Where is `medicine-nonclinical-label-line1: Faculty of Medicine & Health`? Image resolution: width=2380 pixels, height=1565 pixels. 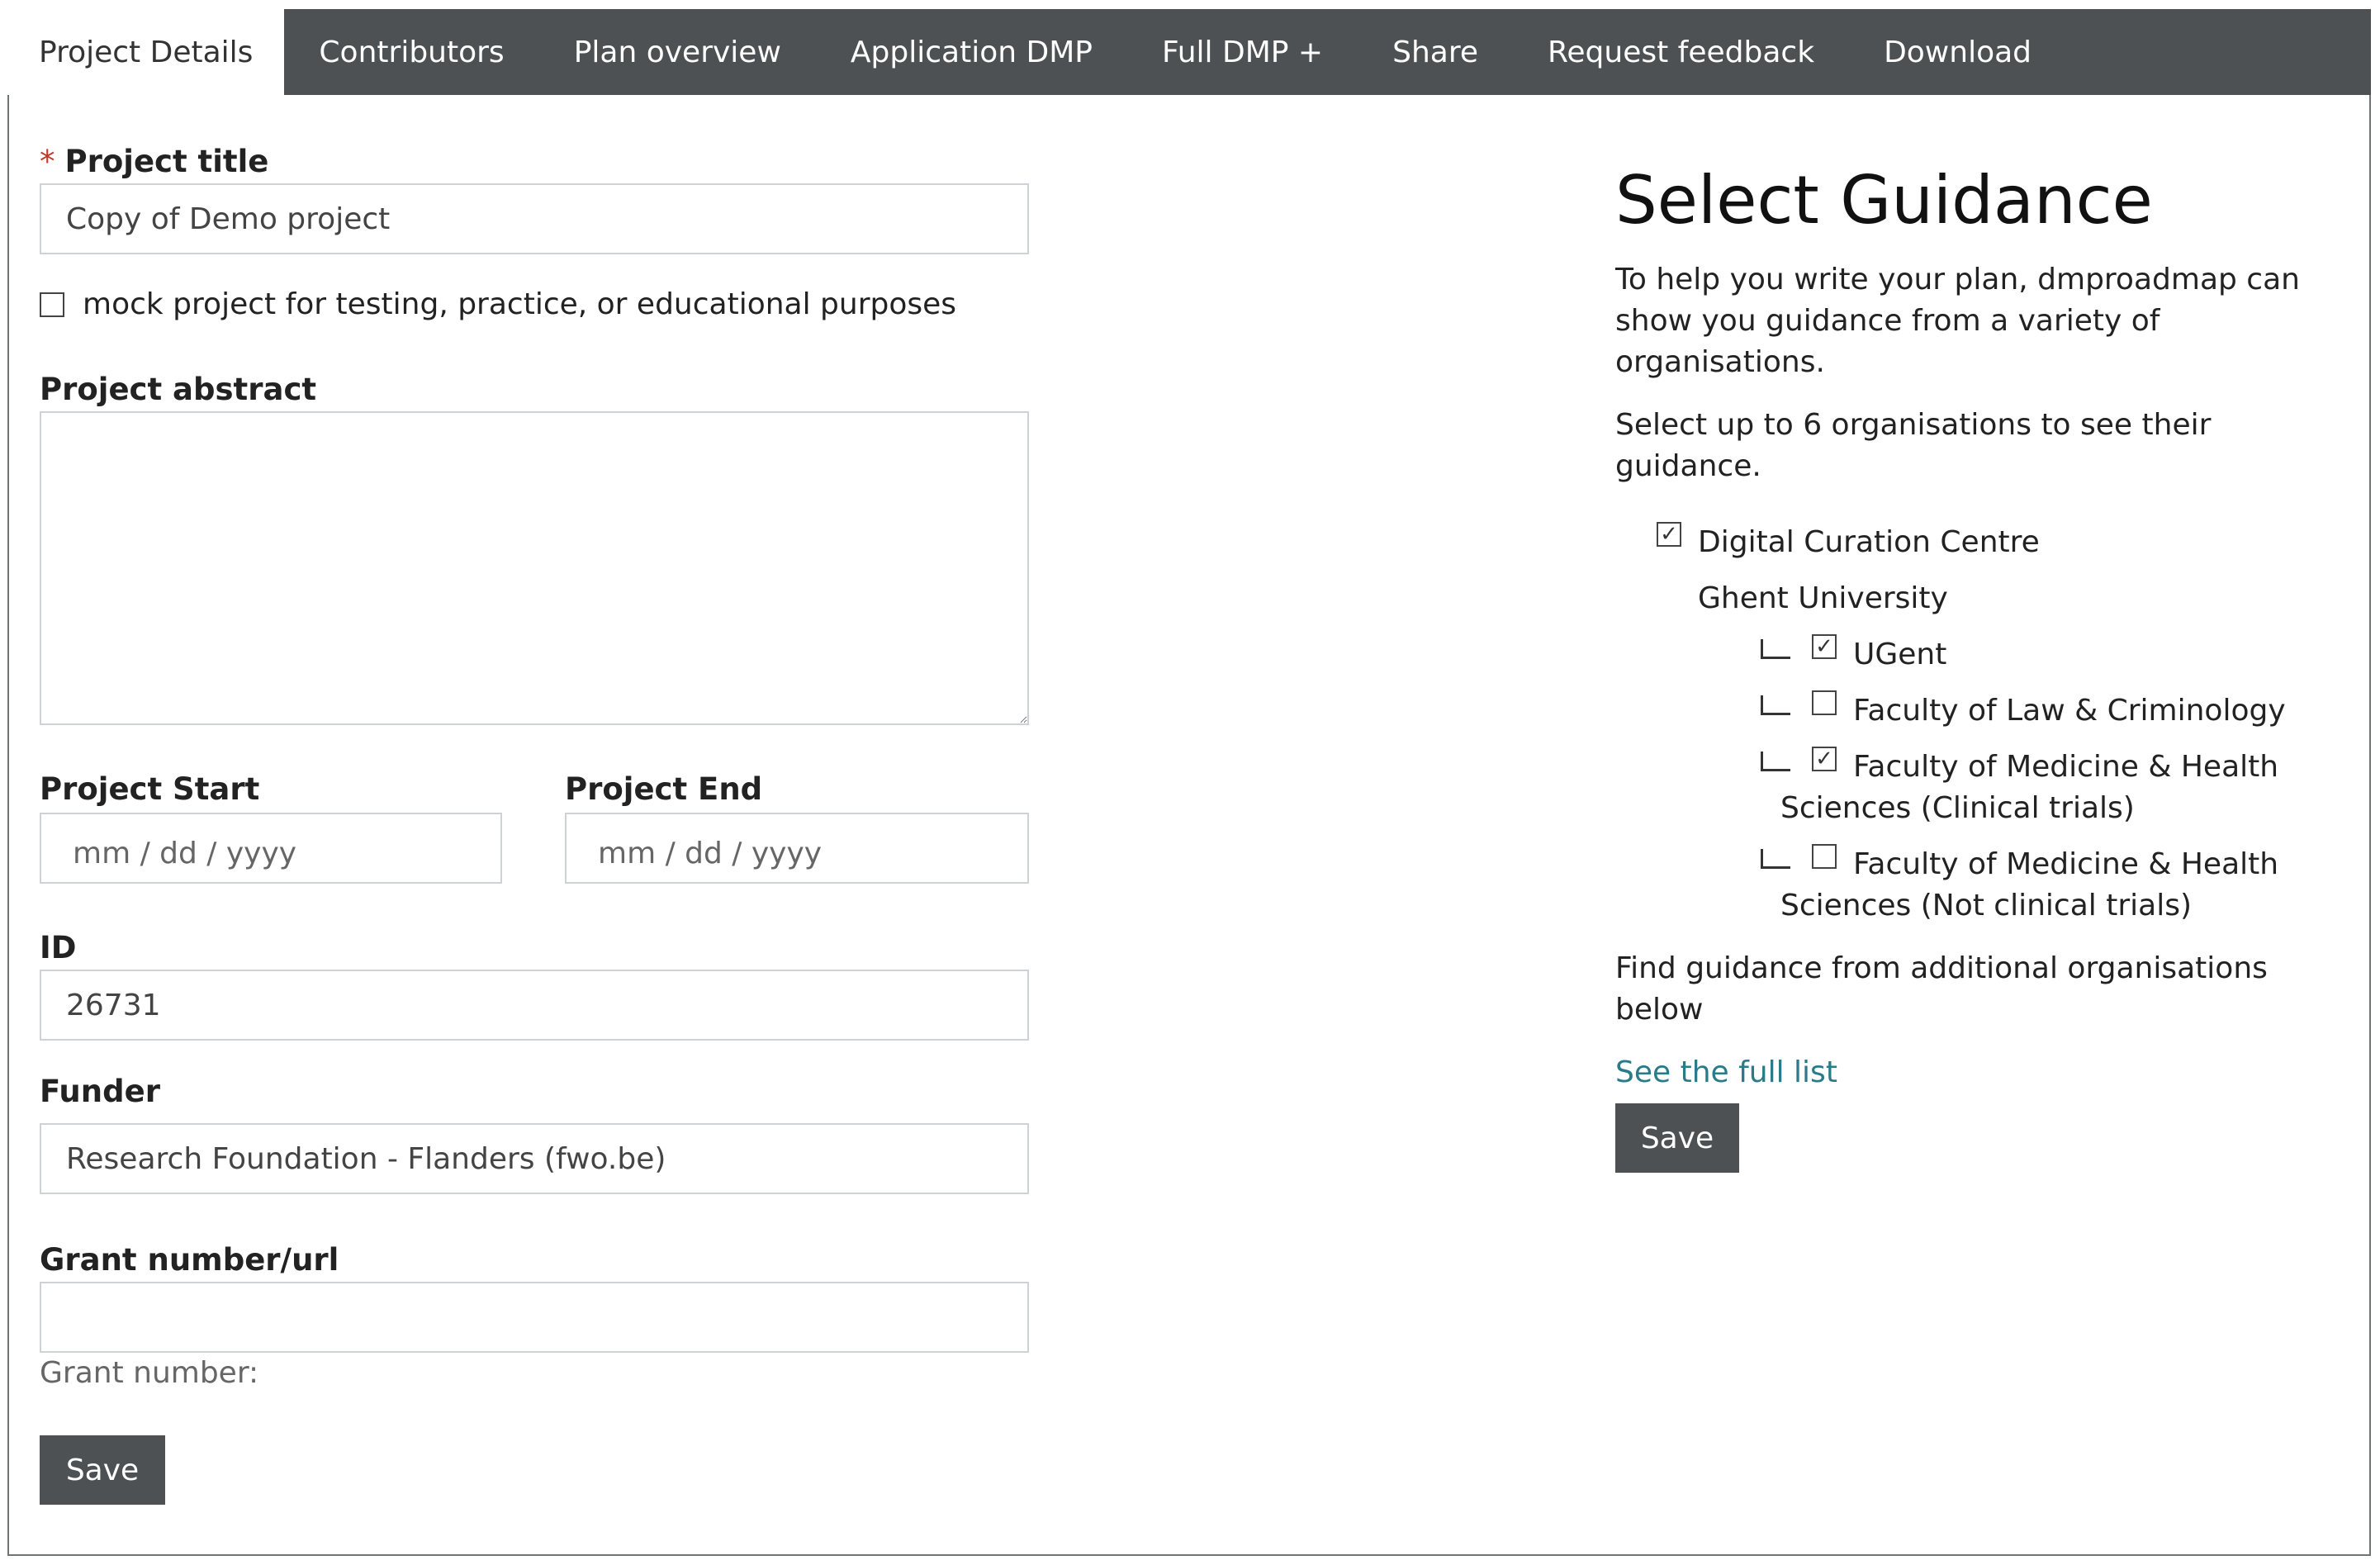
medicine-nonclinical-label-line1: Faculty of Medicine & Health is located at coordinates (2066, 864).